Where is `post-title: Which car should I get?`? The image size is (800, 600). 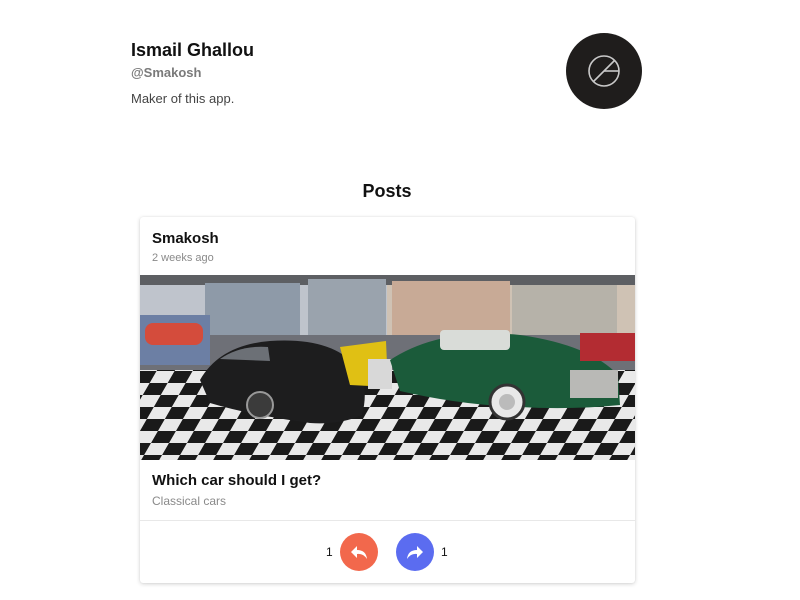
post-title: Which car should I get? is located at coordinates (237, 480).